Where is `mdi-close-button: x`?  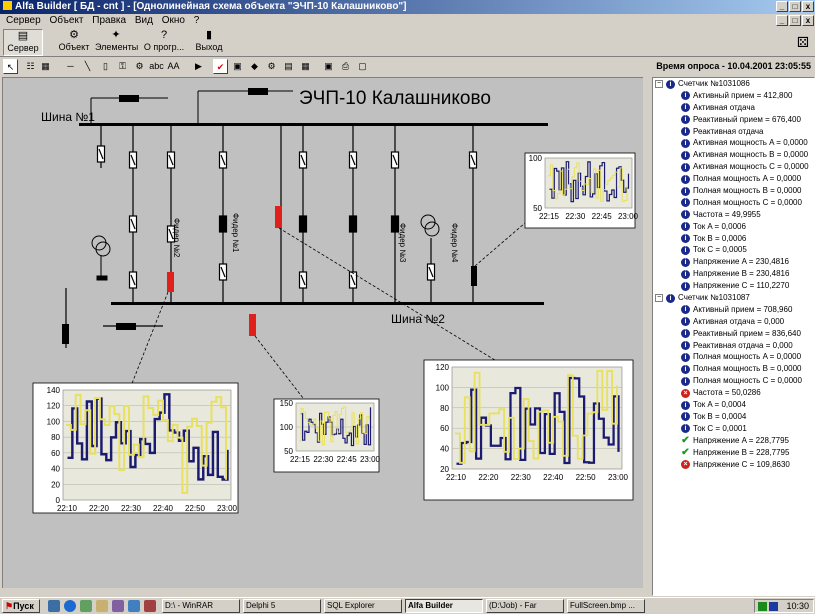 mdi-close-button: x is located at coordinates (808, 20).